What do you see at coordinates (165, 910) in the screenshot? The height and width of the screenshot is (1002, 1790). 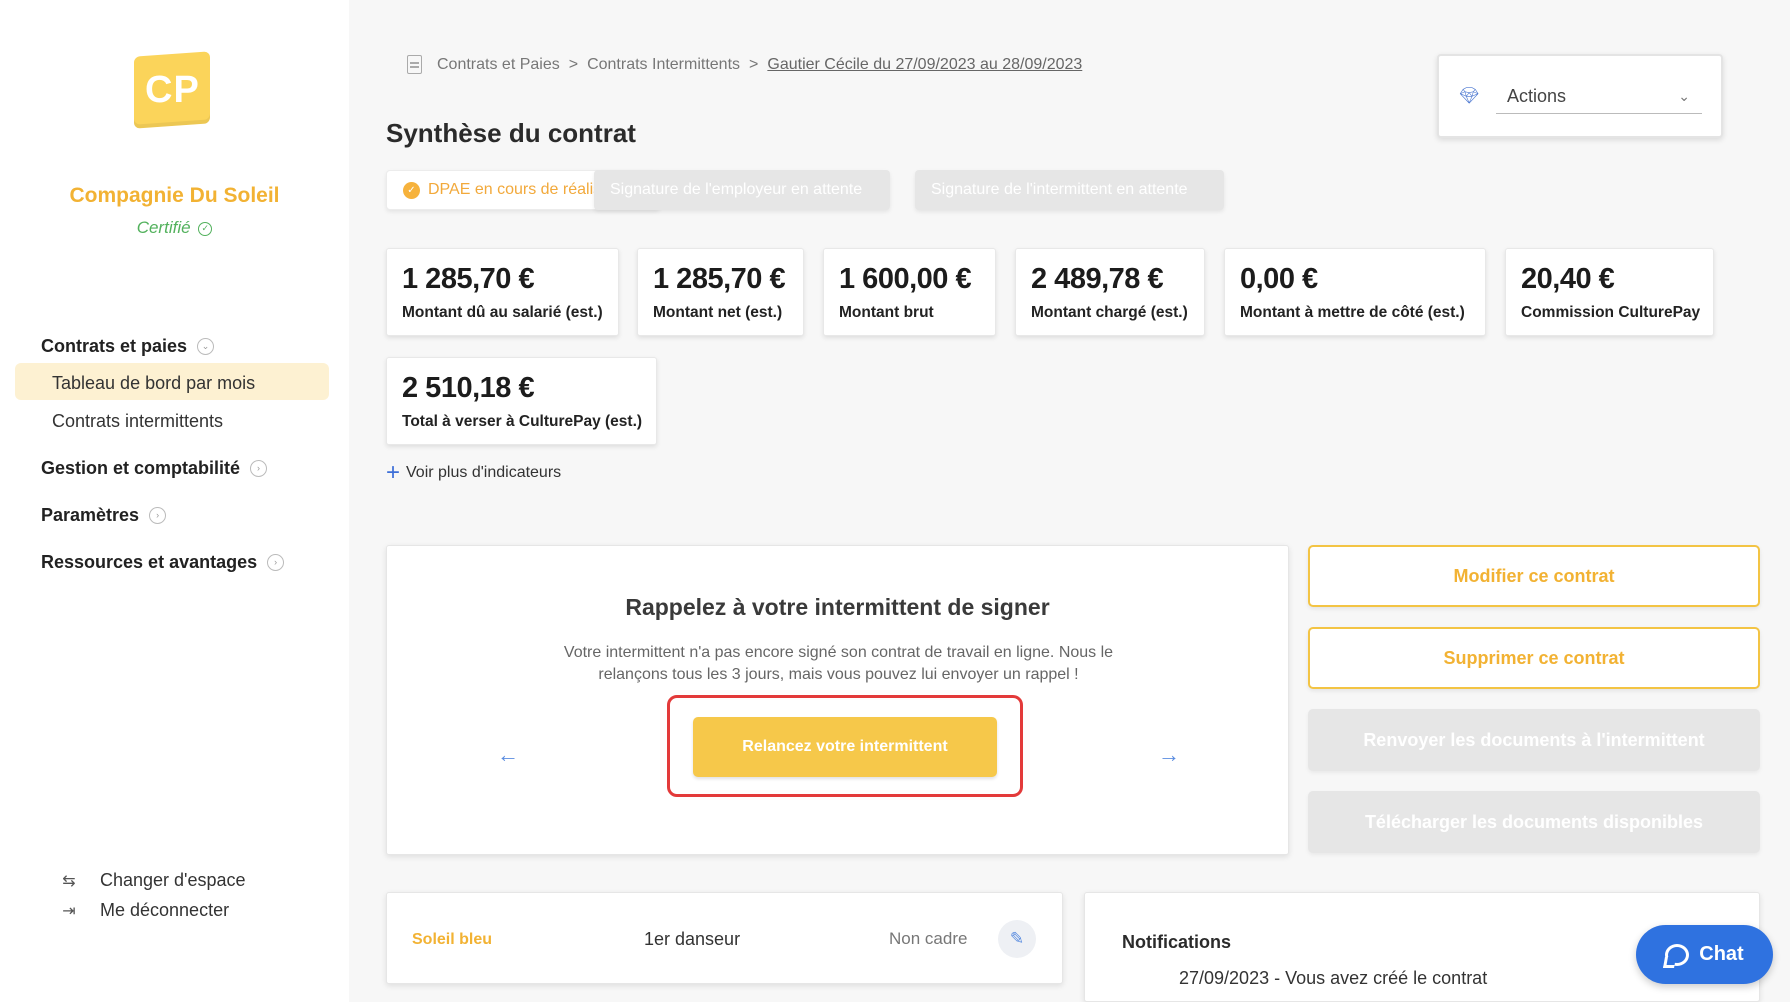 I see `logout-label: Me déconnecter` at bounding box center [165, 910].